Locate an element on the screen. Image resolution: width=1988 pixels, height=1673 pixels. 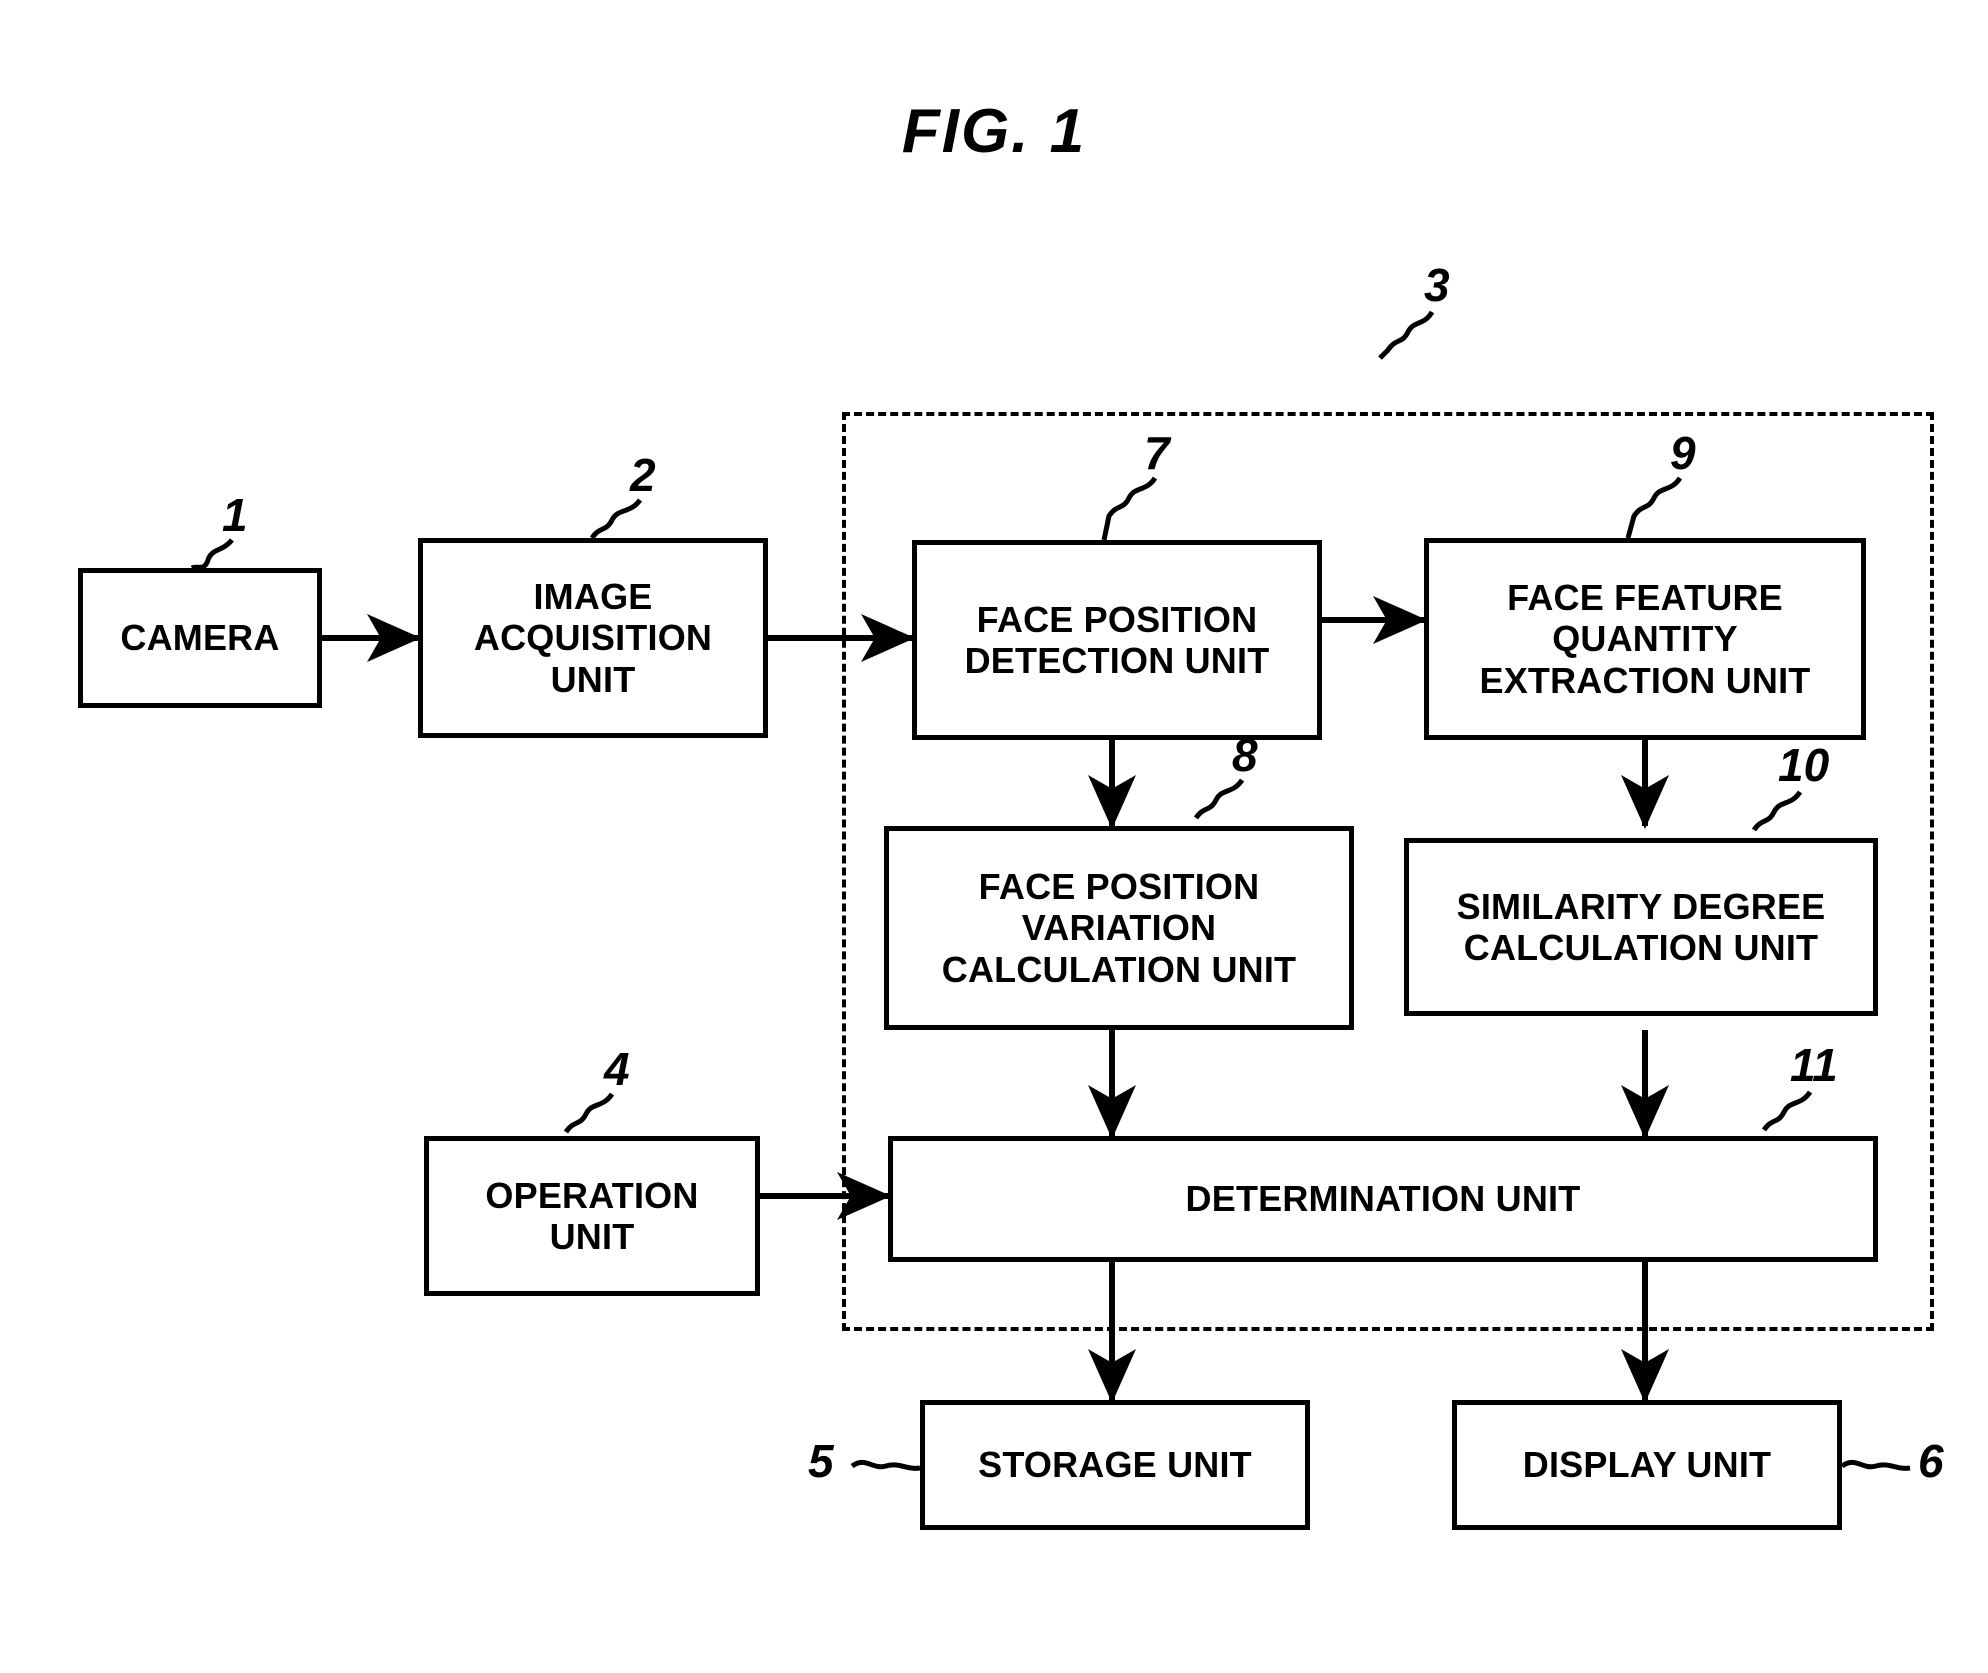
box-face-feature-quantity-extraction-label: FACE FEATURE QUANTITY EXTRACTION UNIT is located at coordinates (1645, 638).